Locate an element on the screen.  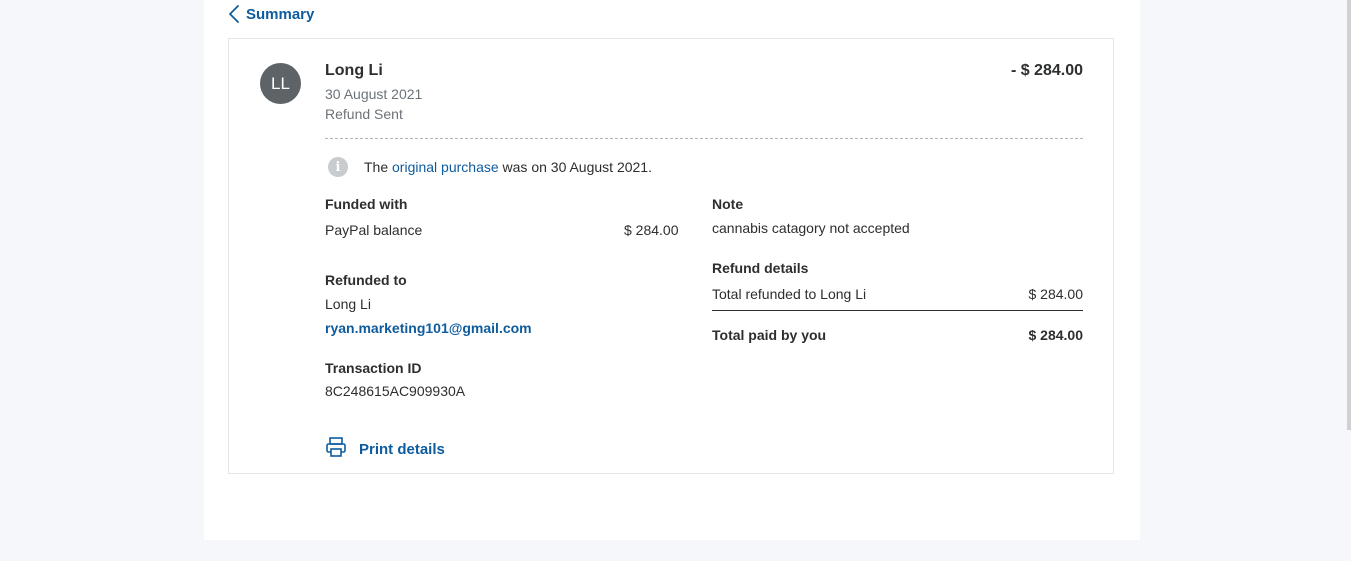
total-refunded-amount: $ 284.00 is located at coordinates (1056, 294).